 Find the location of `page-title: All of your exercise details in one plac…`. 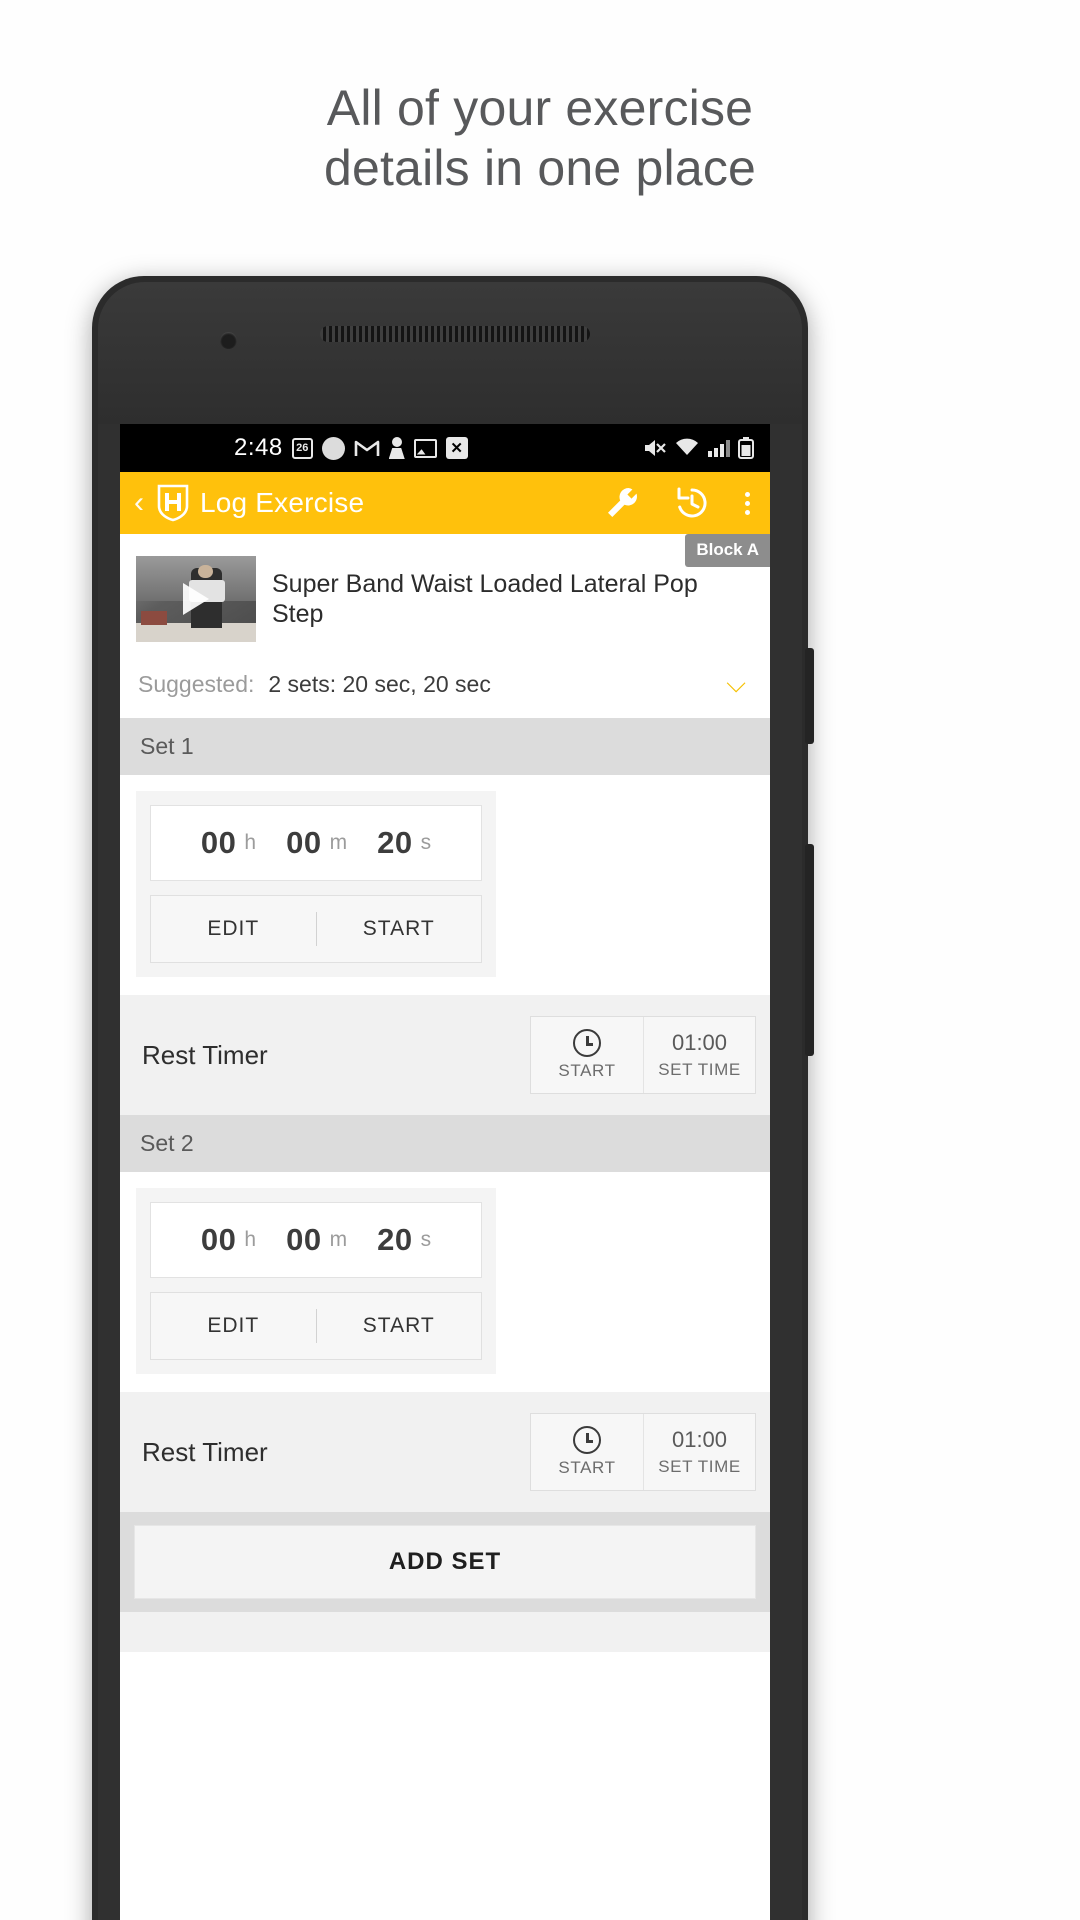

page-title: All of your exercise details in one plac… is located at coordinates (540, 138).